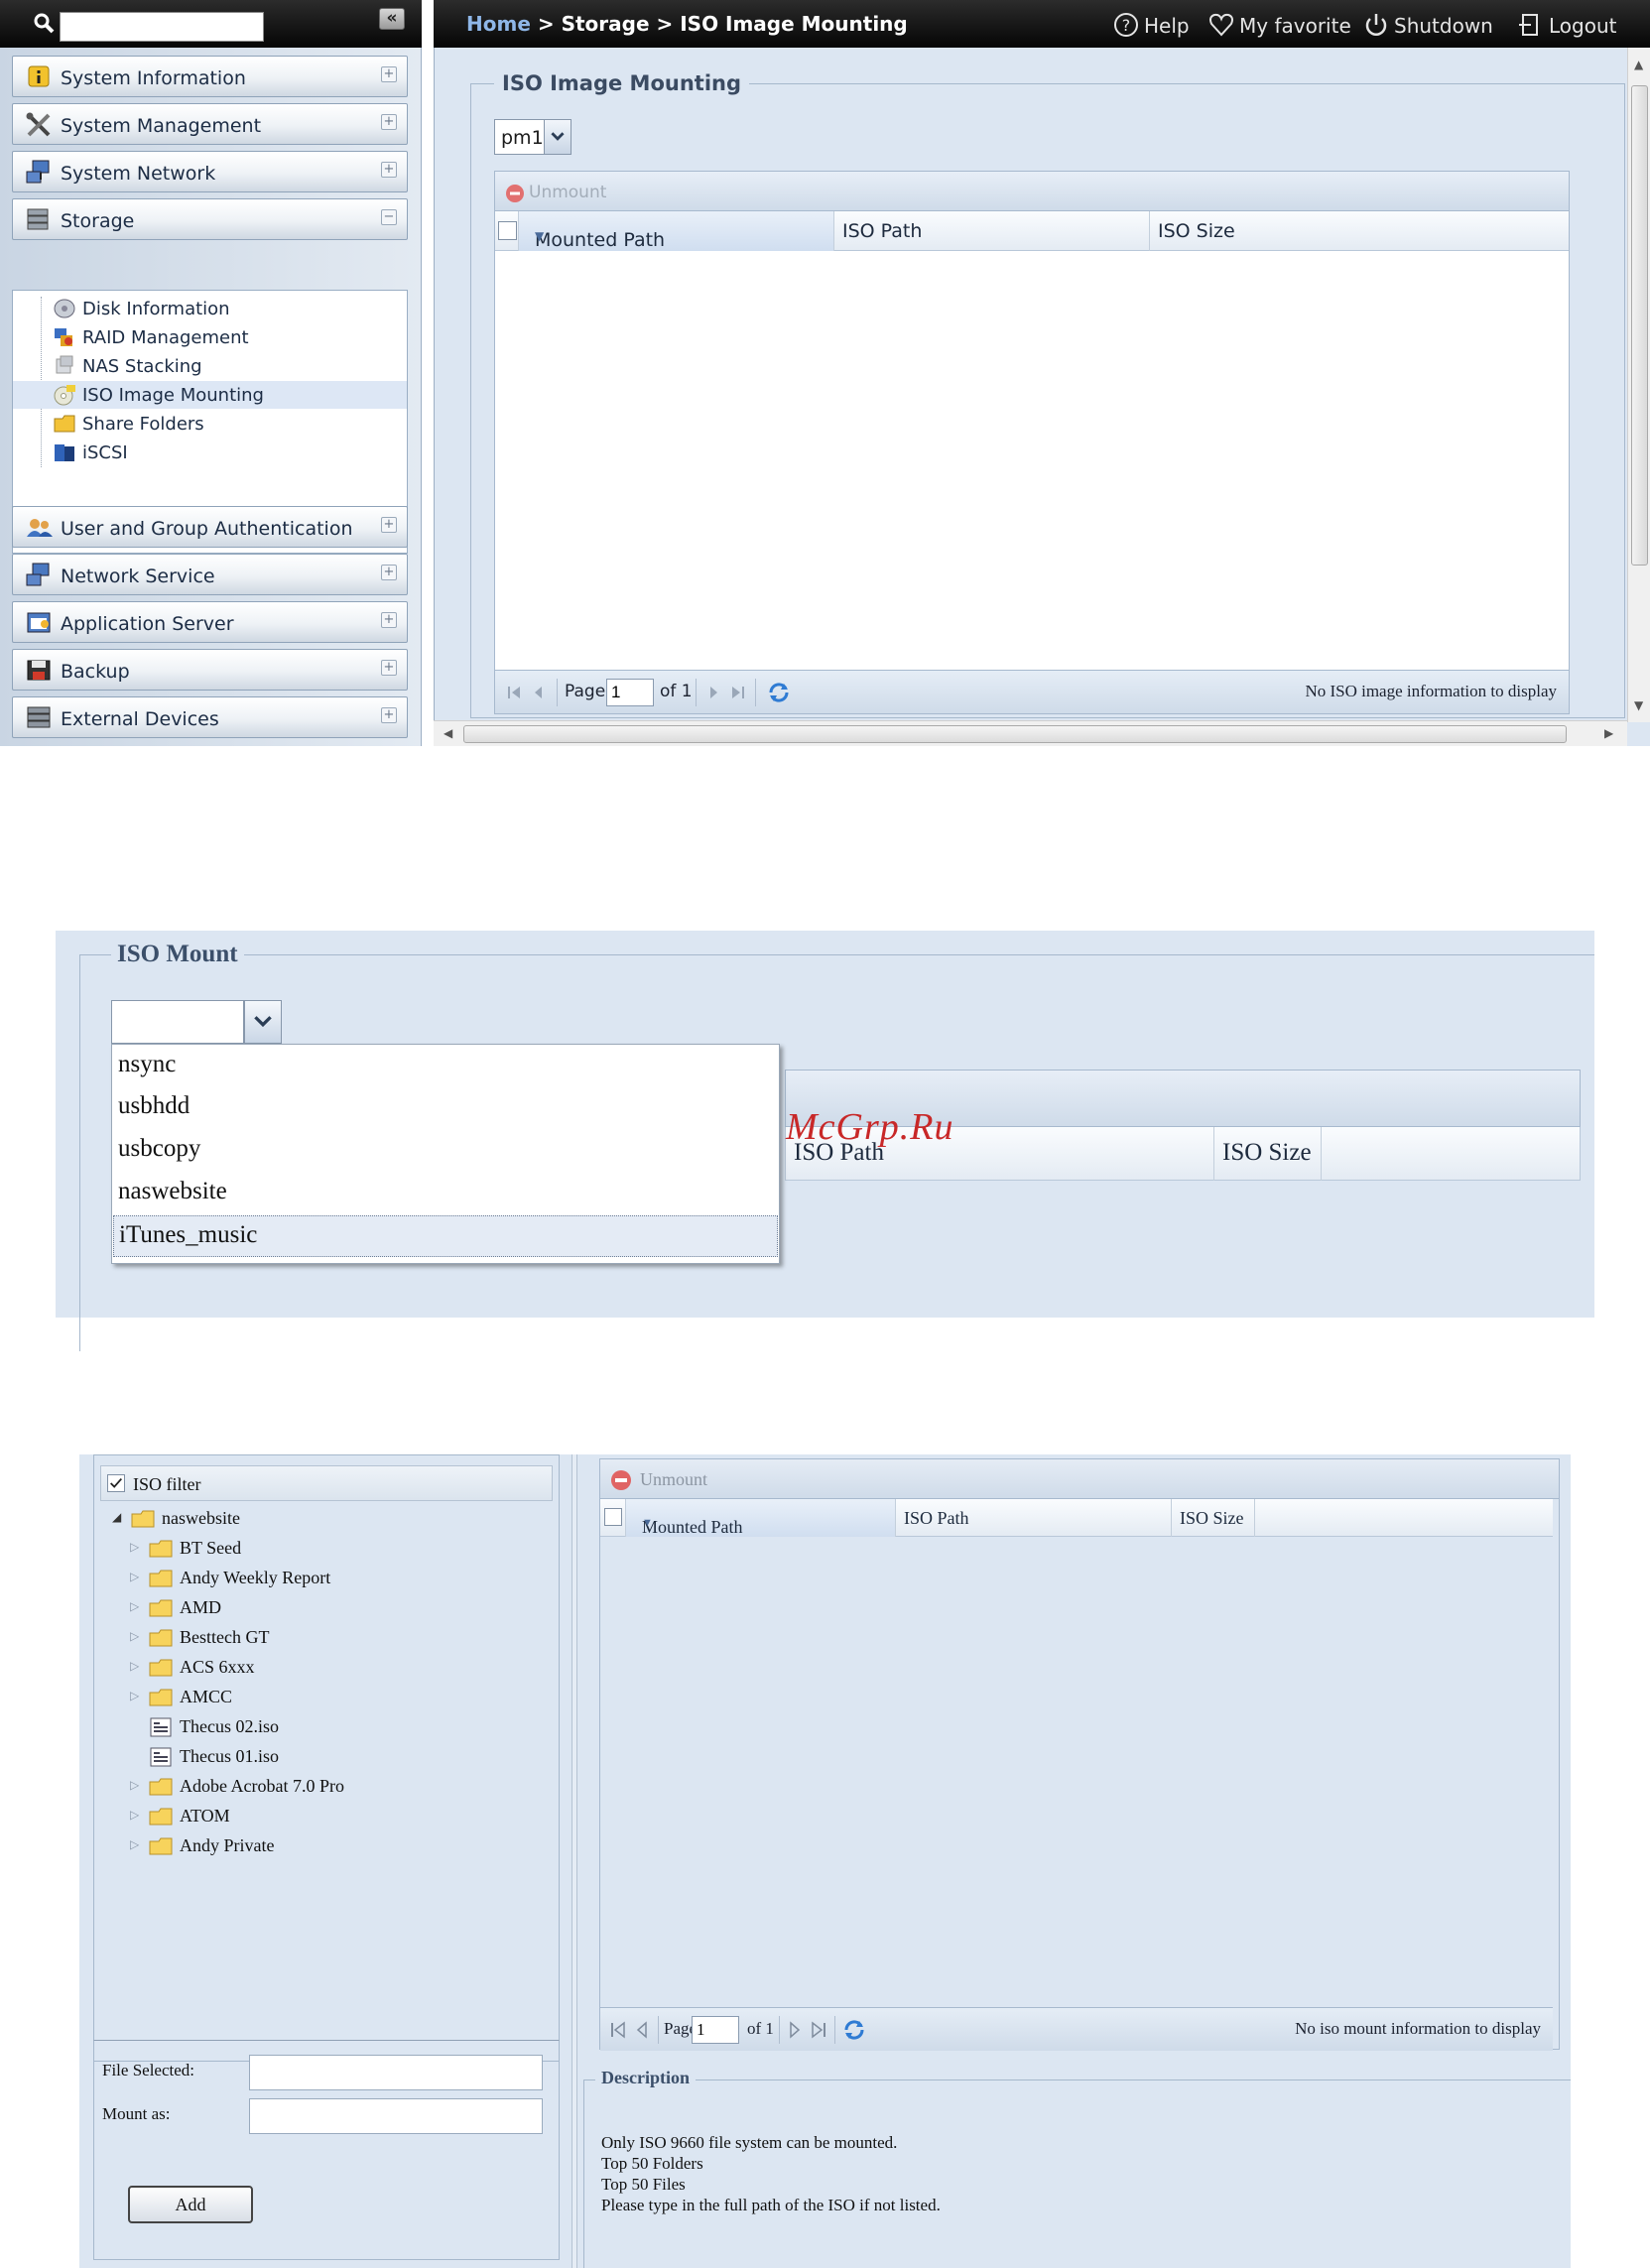 This screenshot has height=2268, width=1650. I want to click on my-favorite-button: My favorite, so click(1281, 25).